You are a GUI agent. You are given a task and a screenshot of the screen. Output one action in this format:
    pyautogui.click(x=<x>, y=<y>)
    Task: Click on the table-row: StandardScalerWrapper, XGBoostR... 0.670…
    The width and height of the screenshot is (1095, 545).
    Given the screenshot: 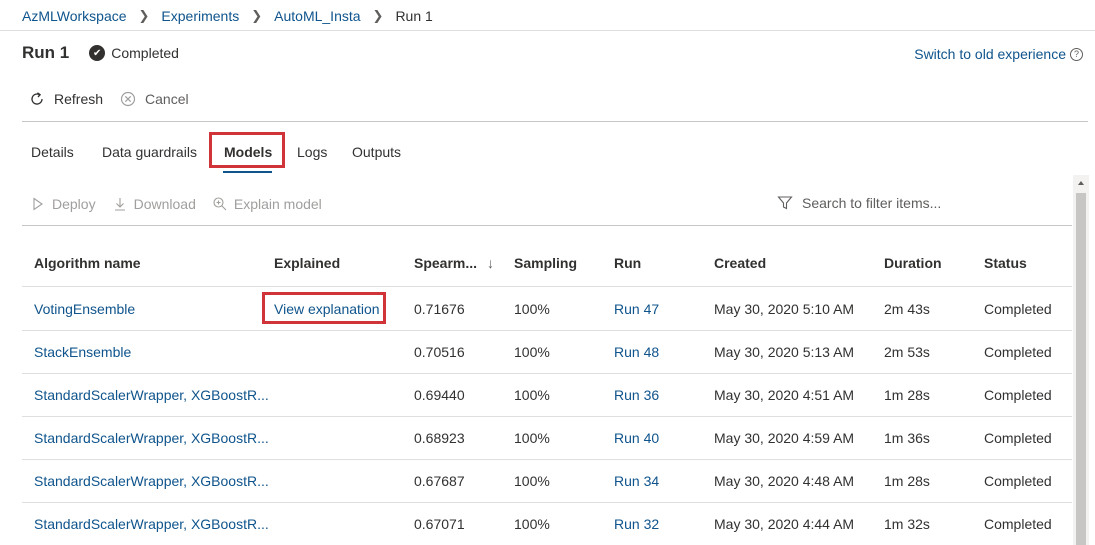 What is the action you would take?
    pyautogui.click(x=547, y=524)
    